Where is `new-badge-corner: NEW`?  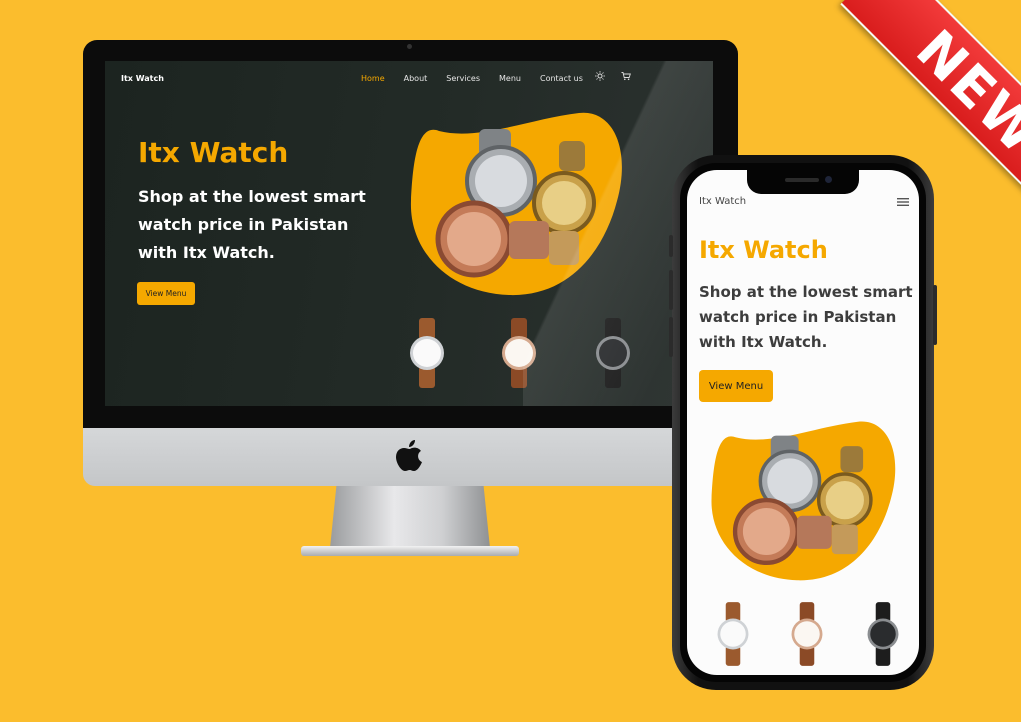
new-badge-corner: NEW is located at coordinates (901, 120).